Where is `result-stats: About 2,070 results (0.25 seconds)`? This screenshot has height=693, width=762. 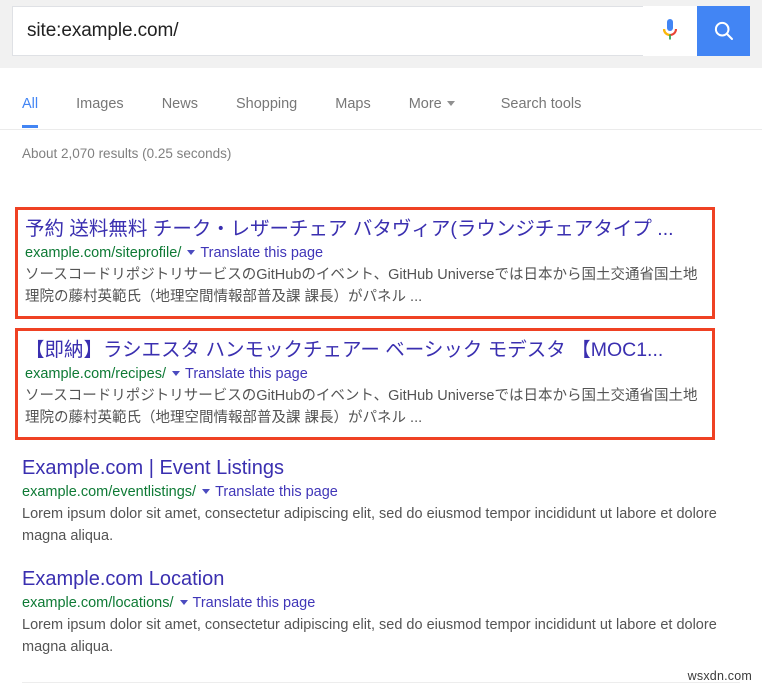
result-stats: About 2,070 results (0.25 seconds) is located at coordinates (127, 153).